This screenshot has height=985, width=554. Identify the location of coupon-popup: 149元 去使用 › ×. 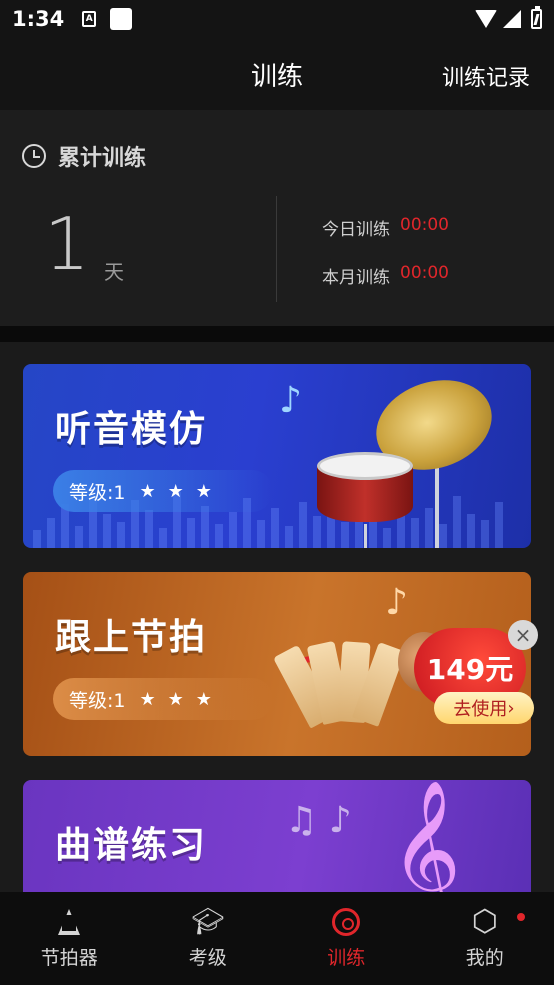
(471, 675).